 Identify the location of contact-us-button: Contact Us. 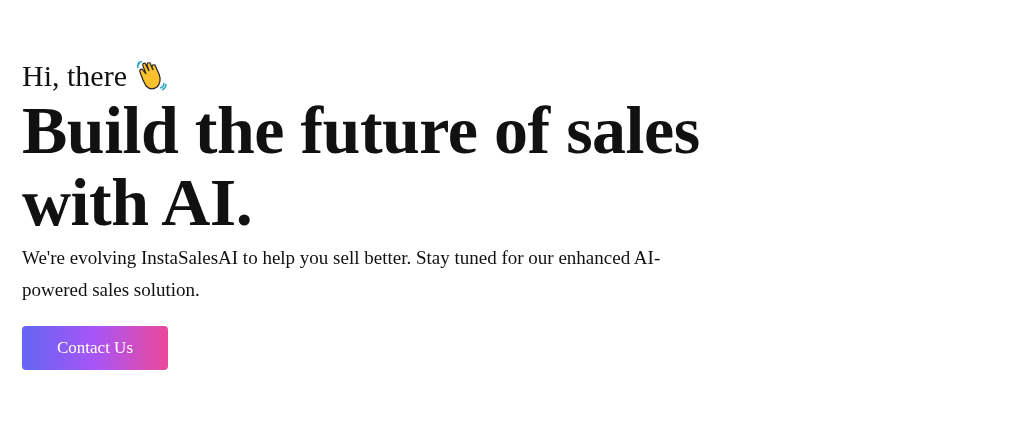
(95, 348).